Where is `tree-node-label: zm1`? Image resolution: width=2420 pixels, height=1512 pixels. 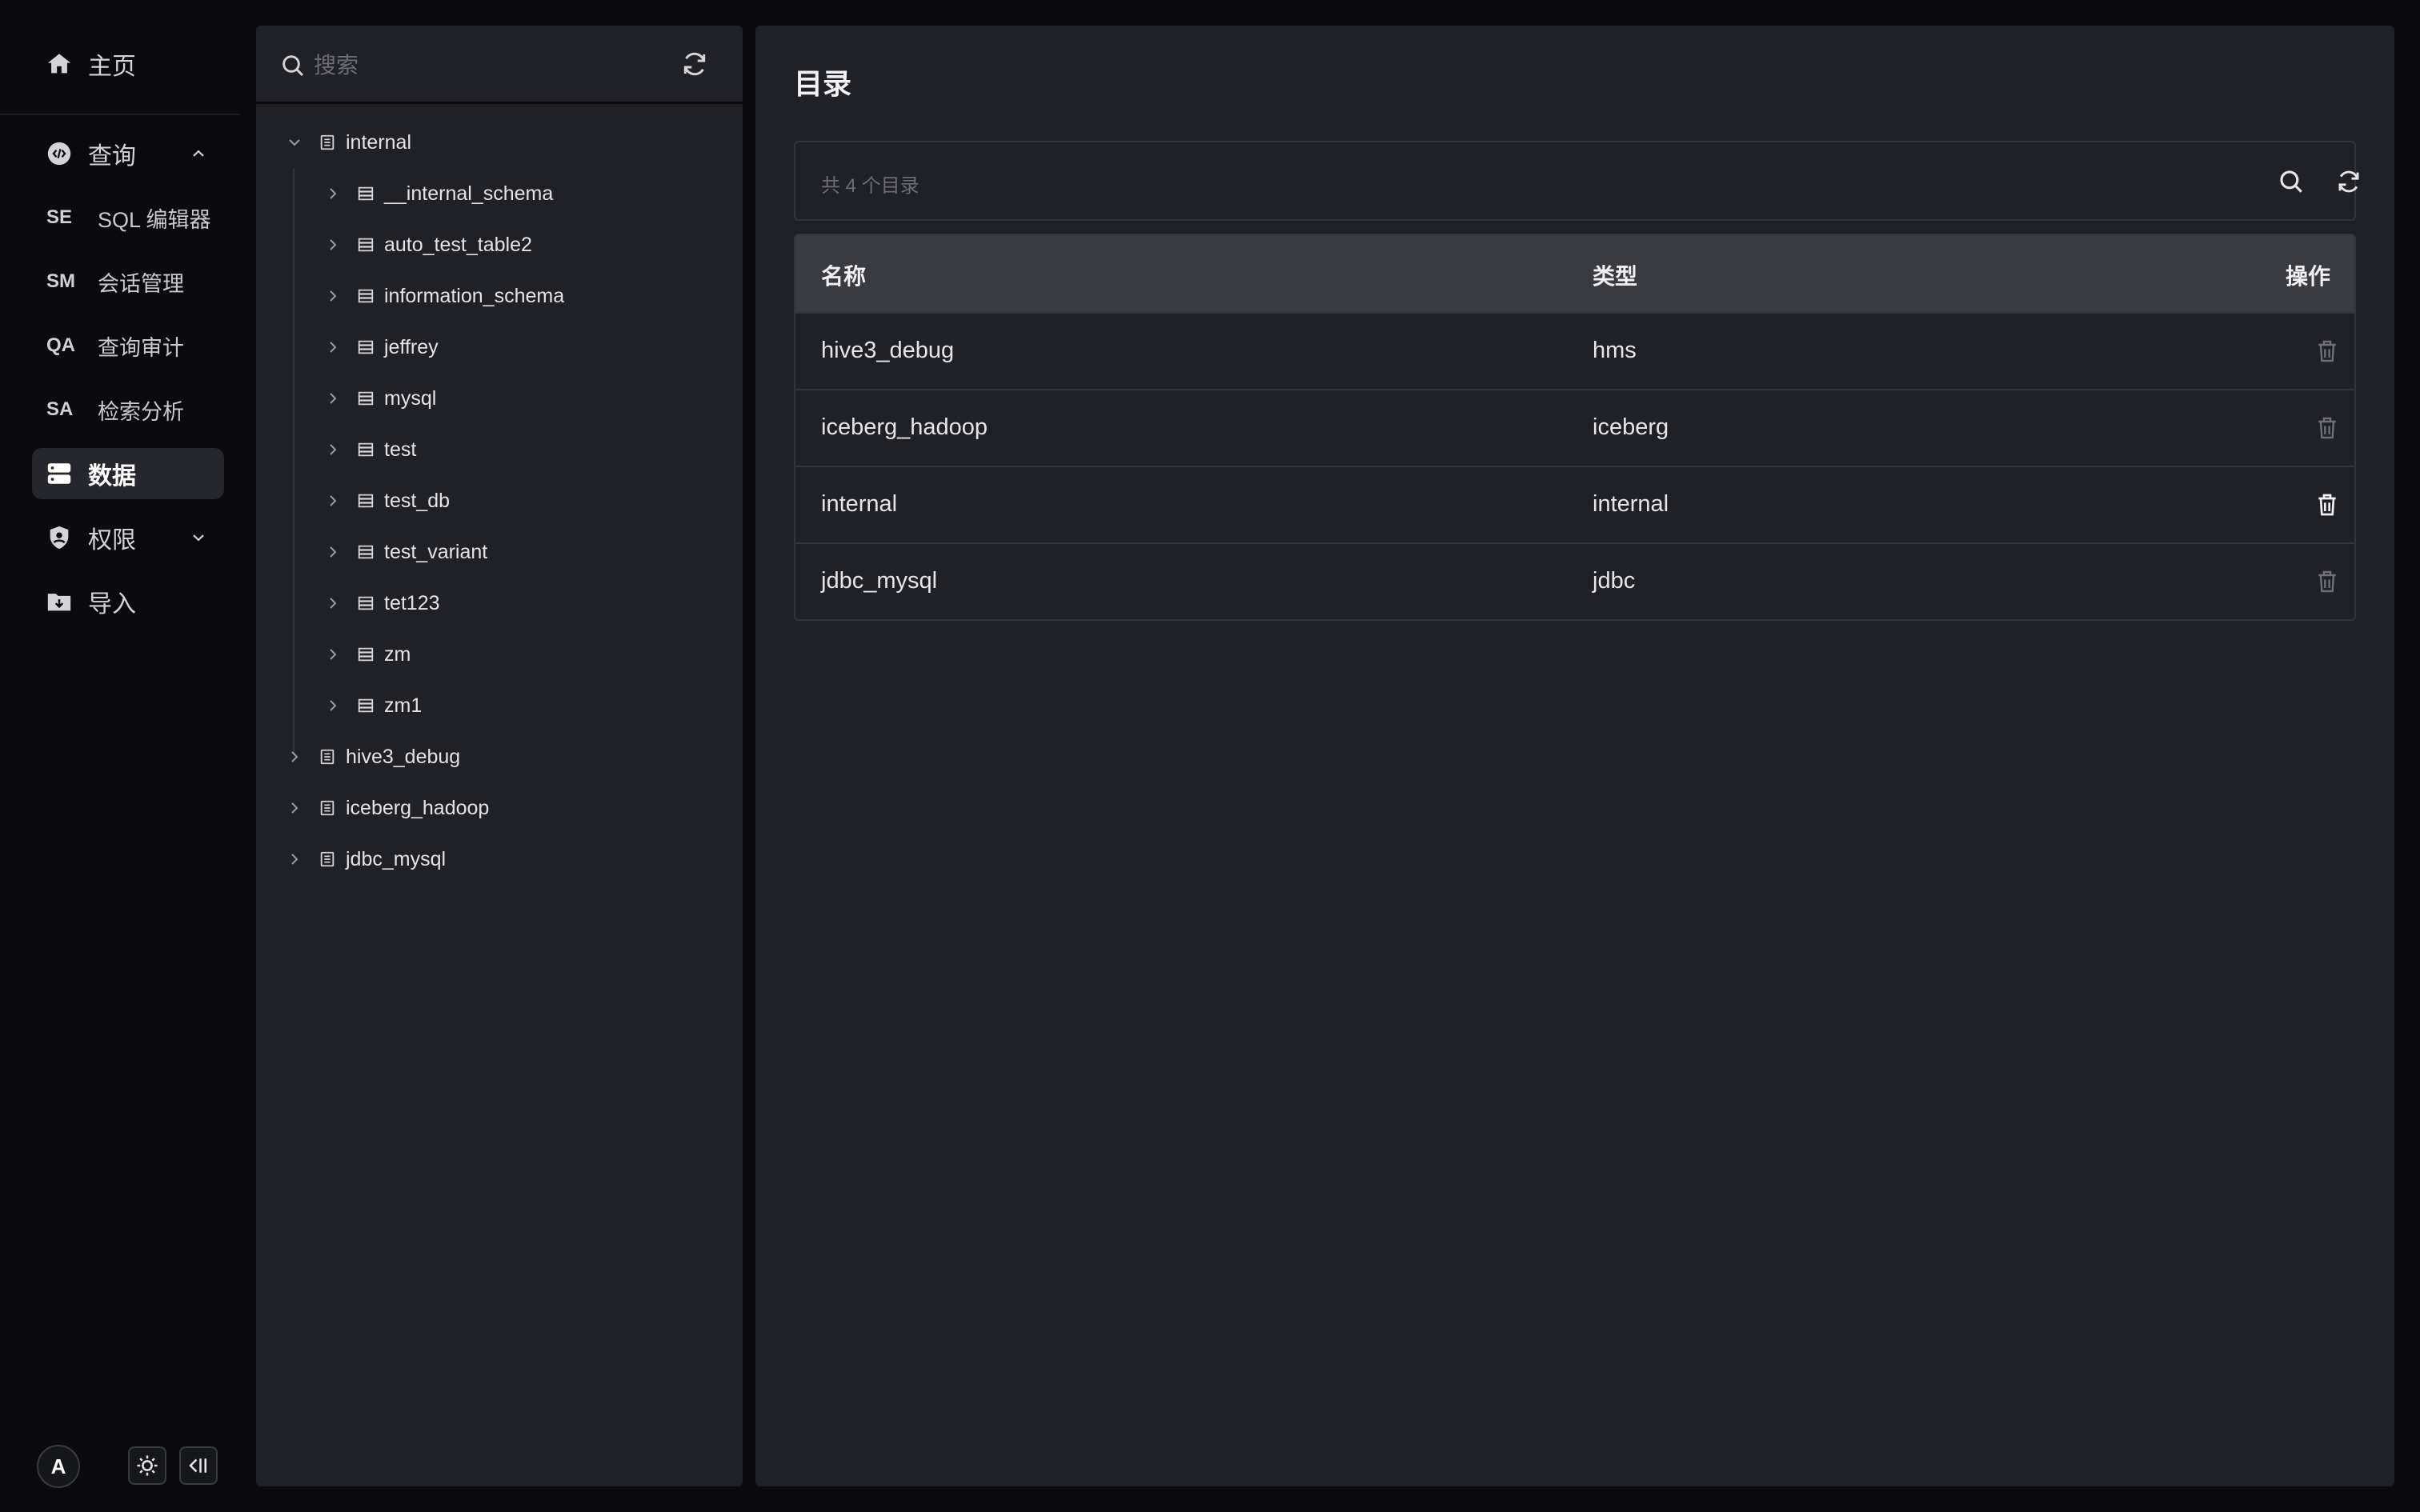 tree-node-label: zm1 is located at coordinates (403, 705).